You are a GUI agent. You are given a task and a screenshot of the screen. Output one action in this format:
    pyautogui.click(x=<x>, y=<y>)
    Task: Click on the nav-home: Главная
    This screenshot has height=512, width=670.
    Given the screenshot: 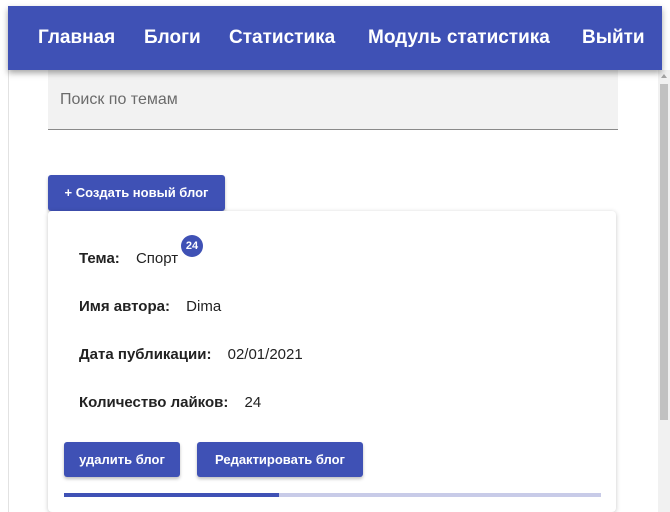 What is the action you would take?
    pyautogui.click(x=76, y=38)
    